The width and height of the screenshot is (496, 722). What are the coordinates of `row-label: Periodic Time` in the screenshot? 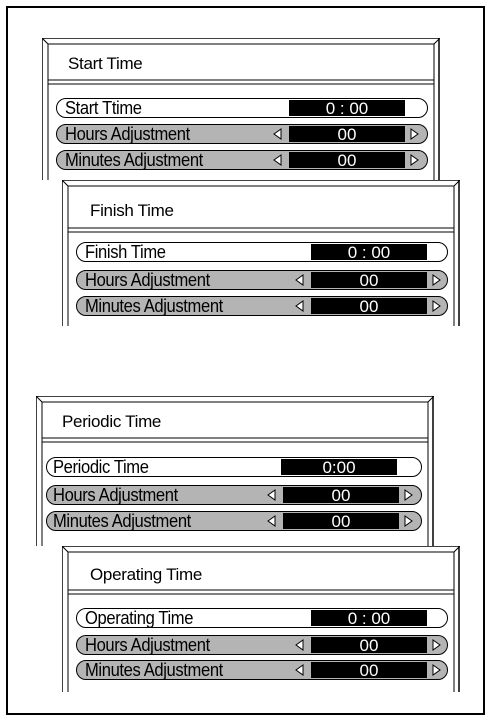 It's located at (101, 467).